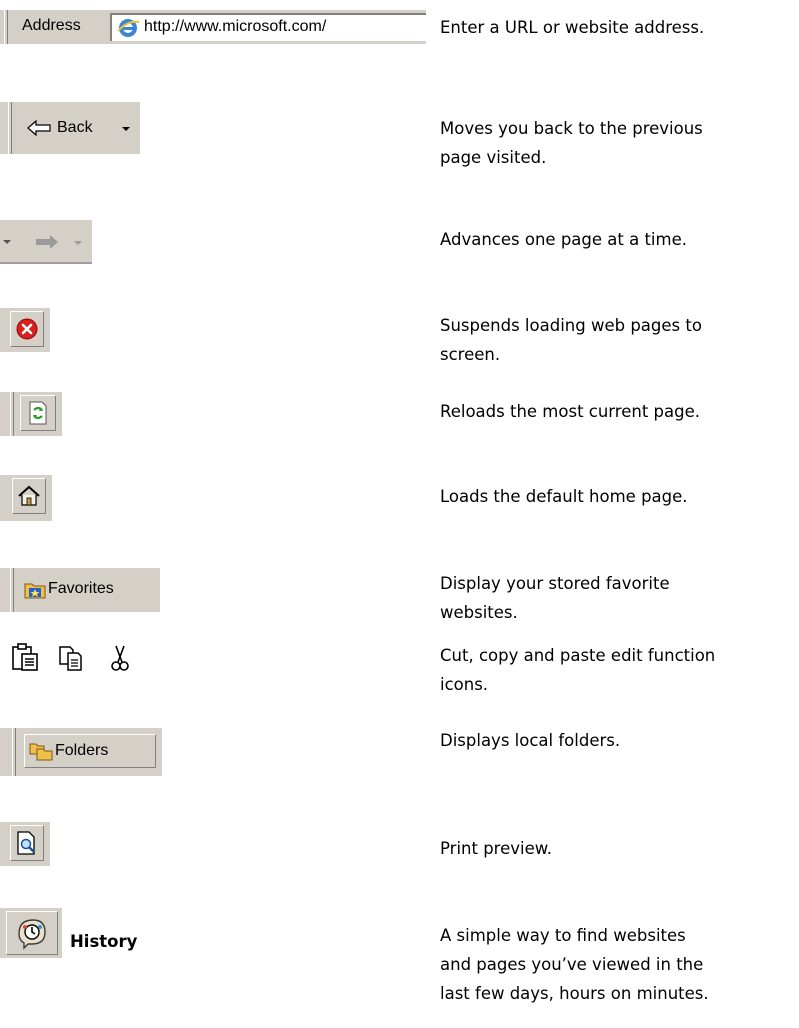  I want to click on back-label: Back, so click(75, 127).